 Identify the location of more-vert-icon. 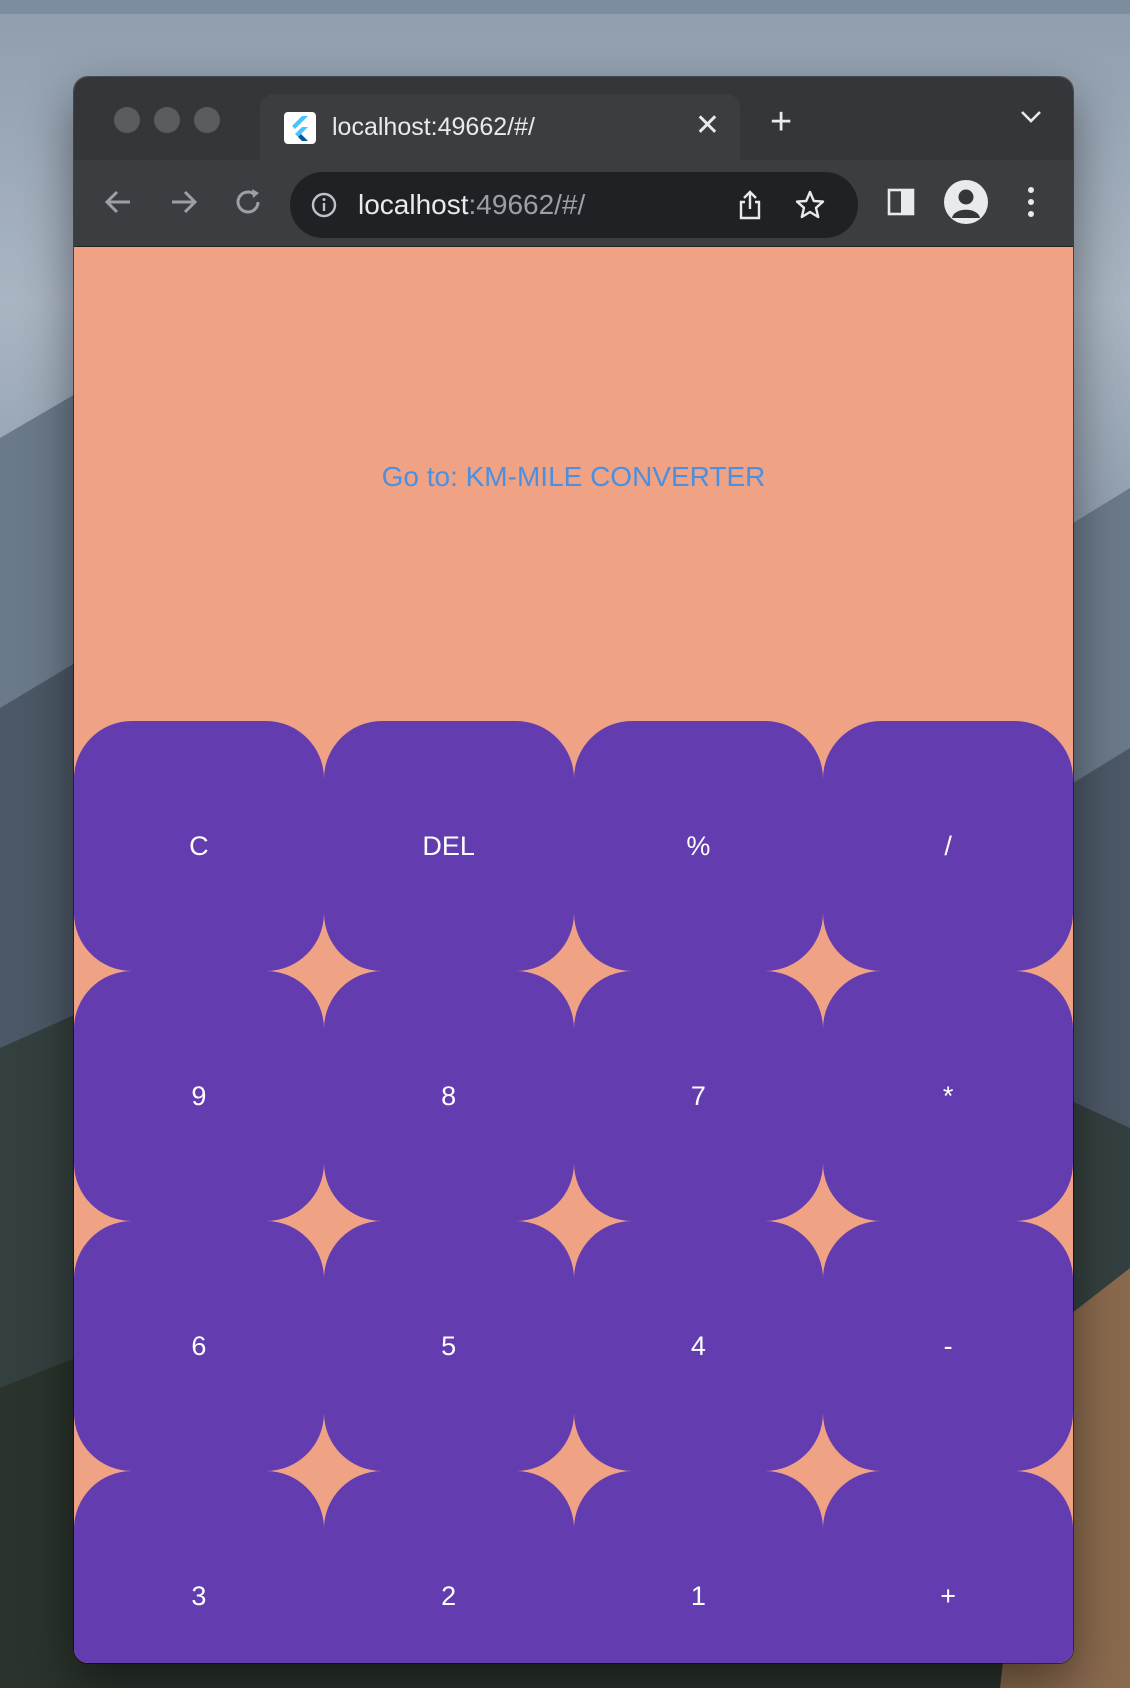
(1031, 204).